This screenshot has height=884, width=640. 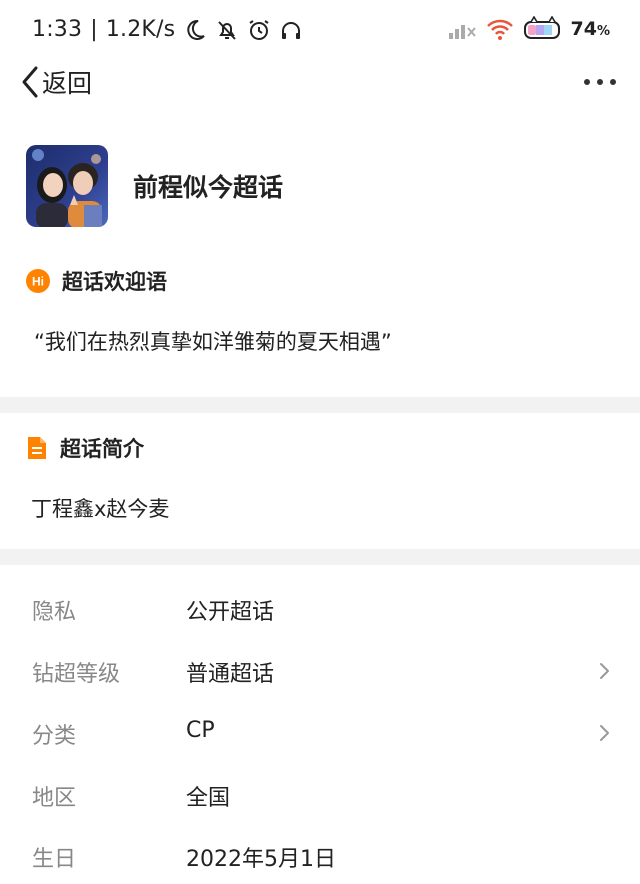 What do you see at coordinates (196, 29) in the screenshot?
I see `moon-icon` at bounding box center [196, 29].